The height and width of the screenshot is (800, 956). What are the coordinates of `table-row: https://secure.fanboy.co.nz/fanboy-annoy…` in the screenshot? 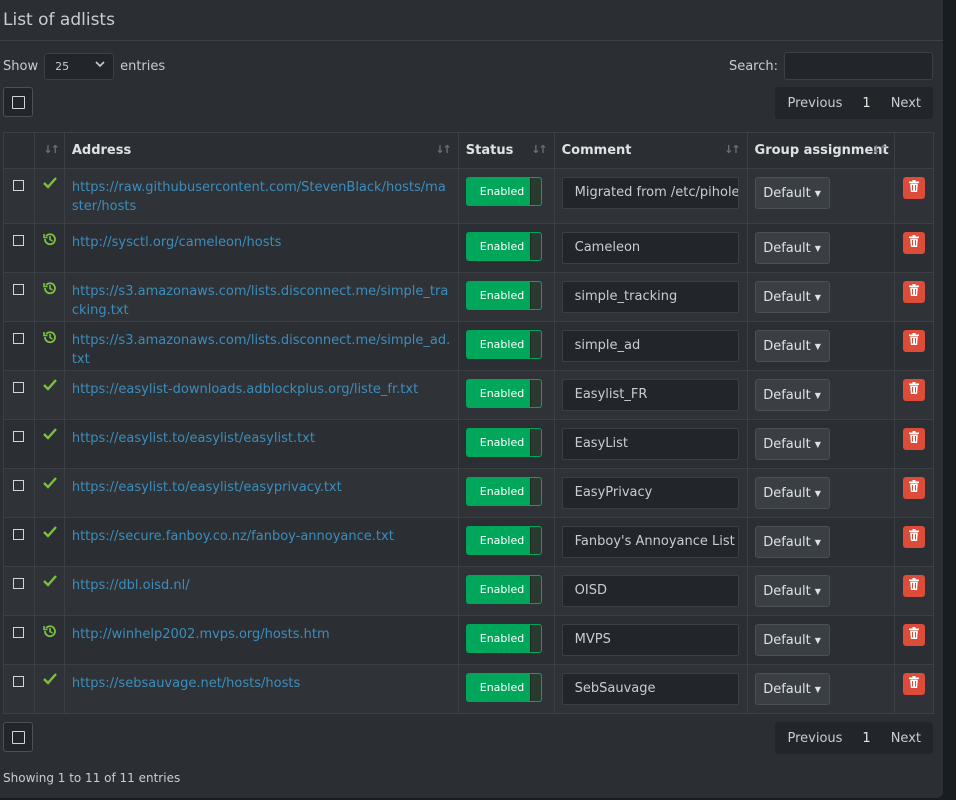 It's located at (468, 542).